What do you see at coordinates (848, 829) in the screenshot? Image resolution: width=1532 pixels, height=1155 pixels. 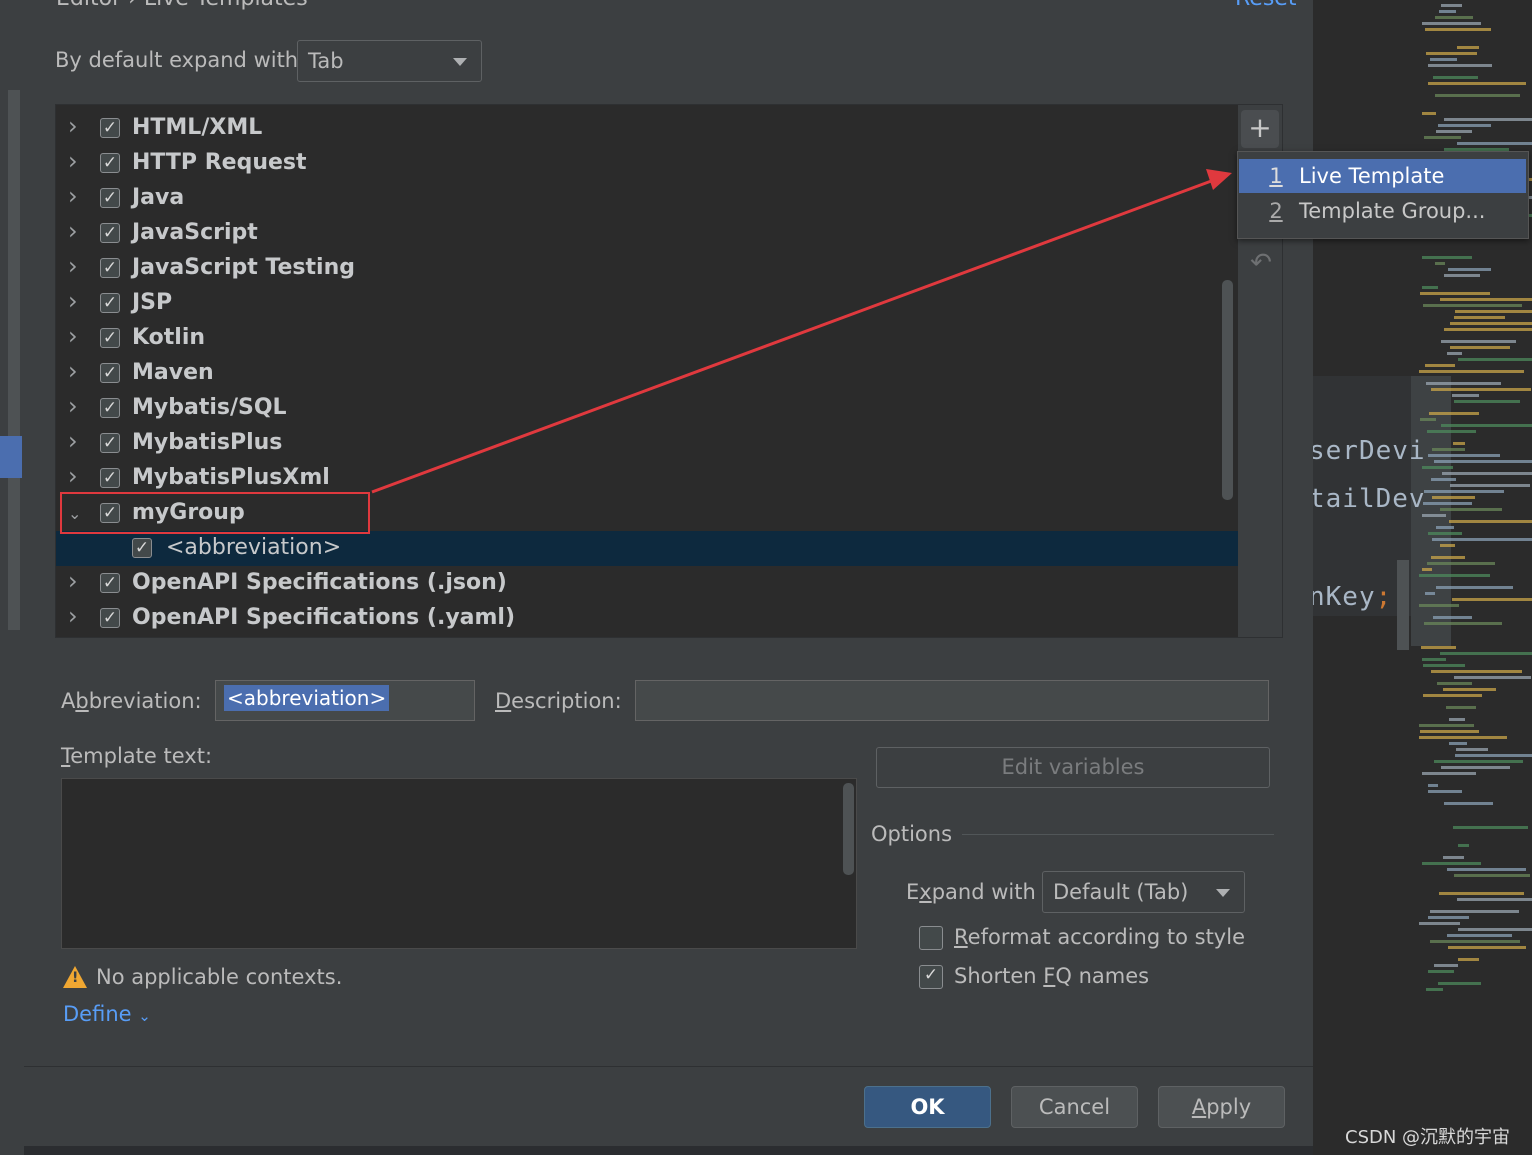 I see `template-text-scrollbar` at bounding box center [848, 829].